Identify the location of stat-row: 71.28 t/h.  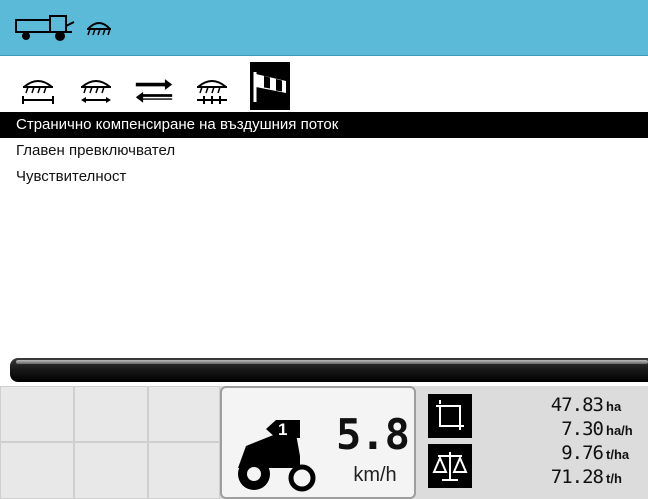
(564, 478).